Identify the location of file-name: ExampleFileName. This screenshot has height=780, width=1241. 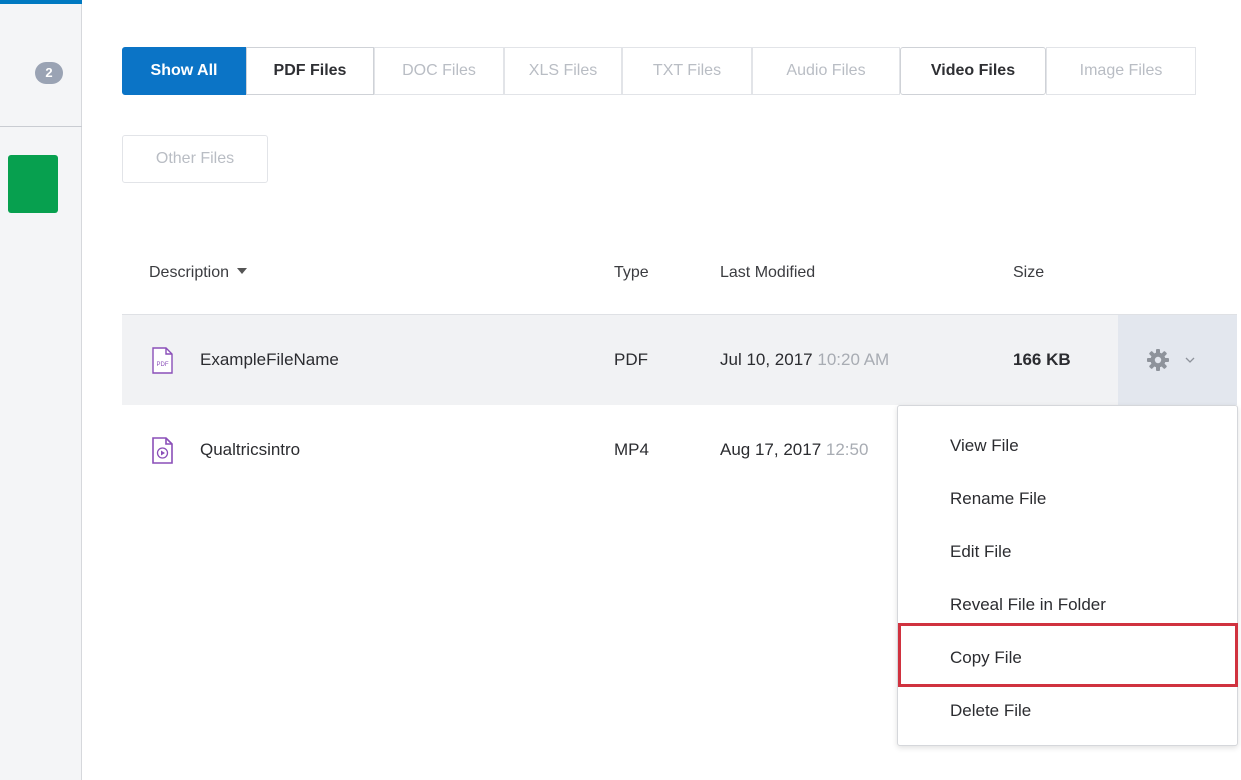
(269, 360).